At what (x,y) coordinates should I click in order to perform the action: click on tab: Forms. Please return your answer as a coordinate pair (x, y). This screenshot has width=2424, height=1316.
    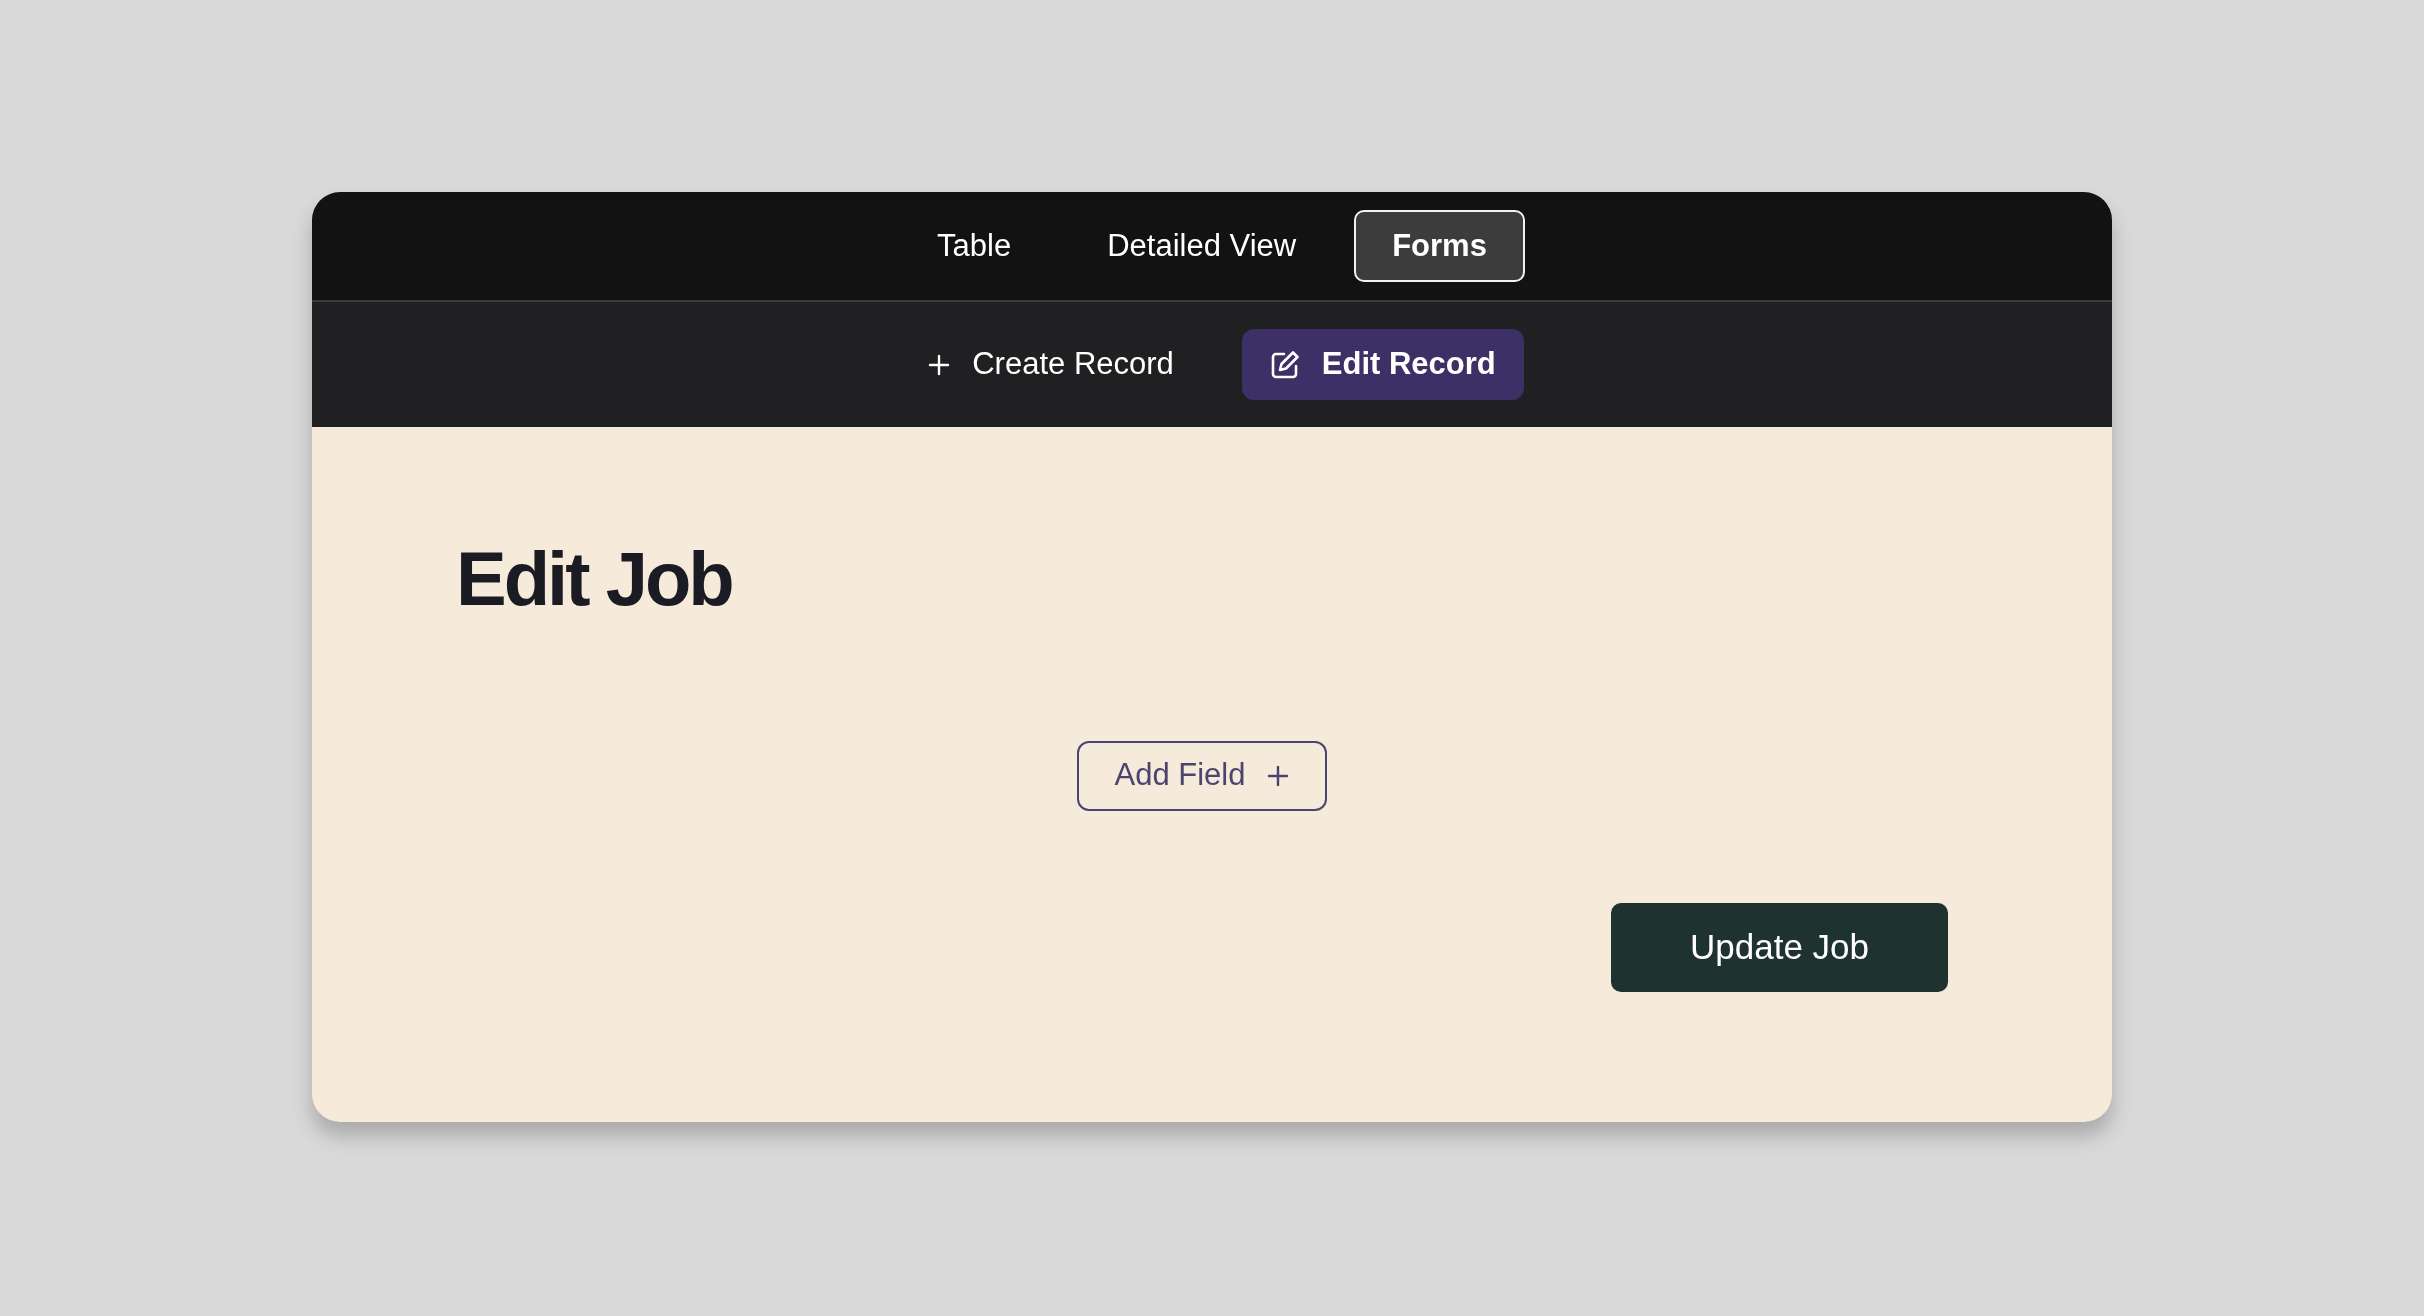
    Looking at the image, I should click on (1439, 246).